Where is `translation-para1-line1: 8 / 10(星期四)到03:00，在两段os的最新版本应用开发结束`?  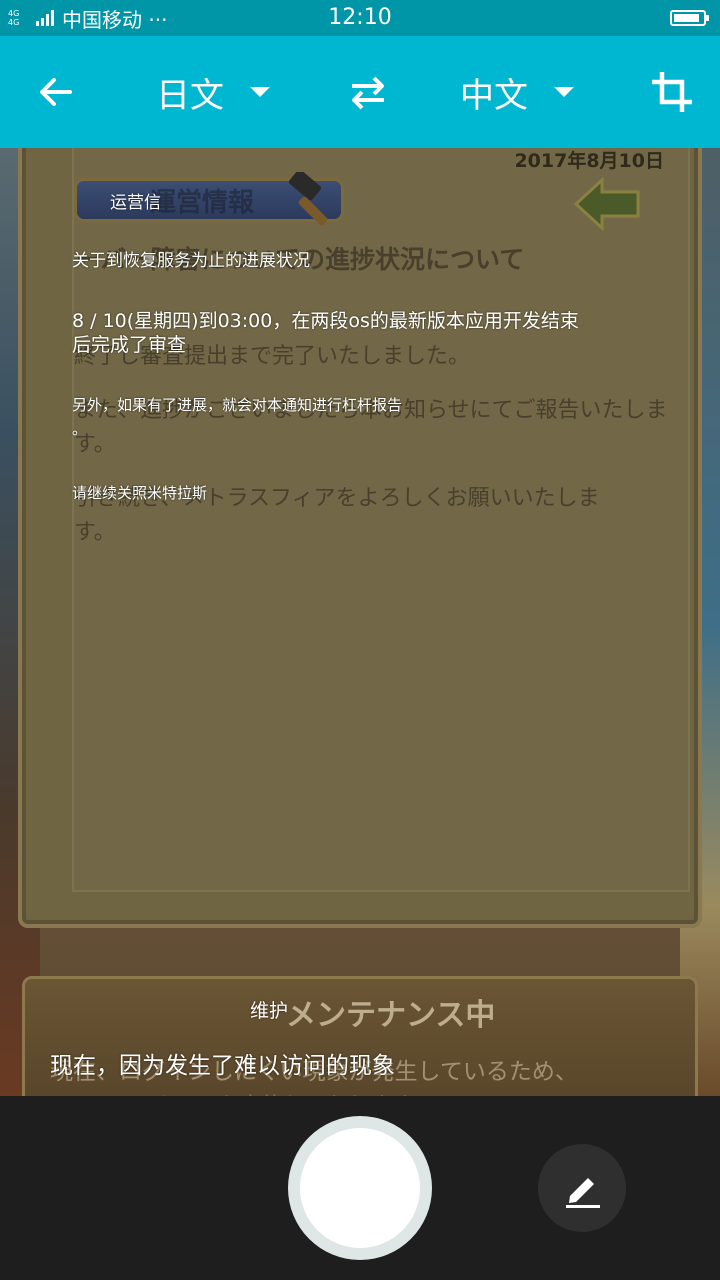 translation-para1-line1: 8 / 10(星期四)到03:00，在两段os的最新版本应用开发结束 is located at coordinates (325, 321).